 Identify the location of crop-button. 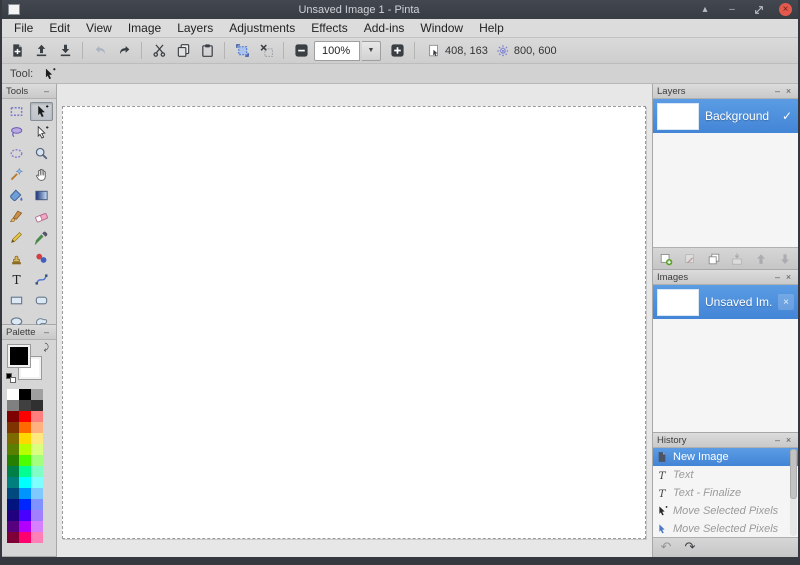
(242, 51).